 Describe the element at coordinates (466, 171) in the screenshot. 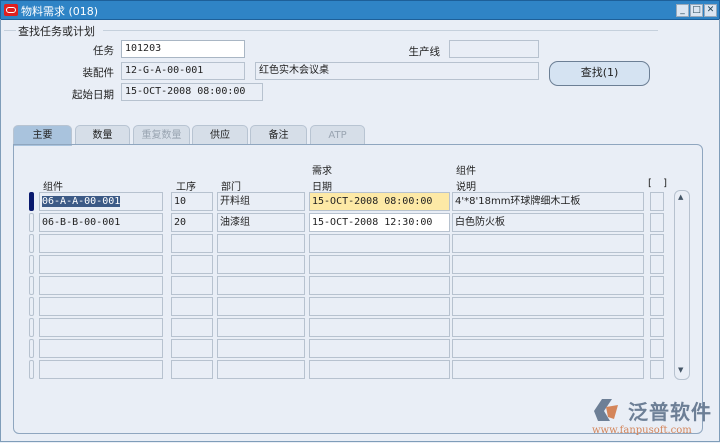

I see `header-desc-top: 组件` at that location.